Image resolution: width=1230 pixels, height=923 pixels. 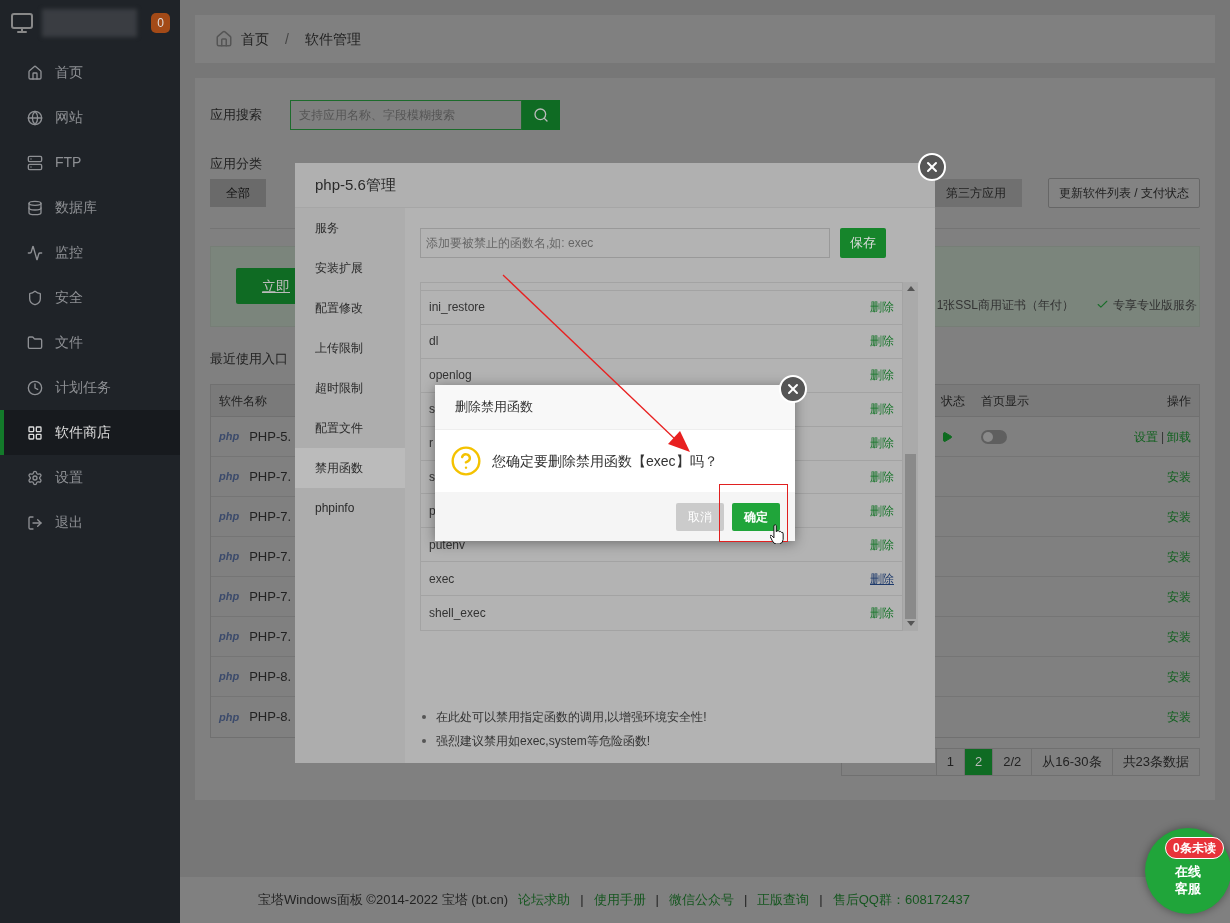 What do you see at coordinates (90, 207) in the screenshot?
I see `sidebar-item: 数据库` at bounding box center [90, 207].